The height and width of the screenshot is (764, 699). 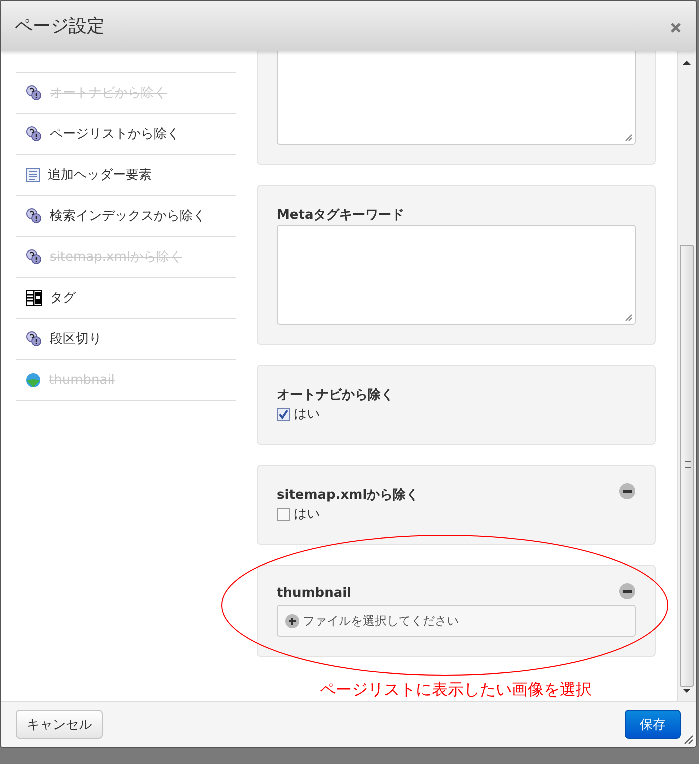 What do you see at coordinates (335, 395) in the screenshot?
I see `field-label: オートナビから除く` at bounding box center [335, 395].